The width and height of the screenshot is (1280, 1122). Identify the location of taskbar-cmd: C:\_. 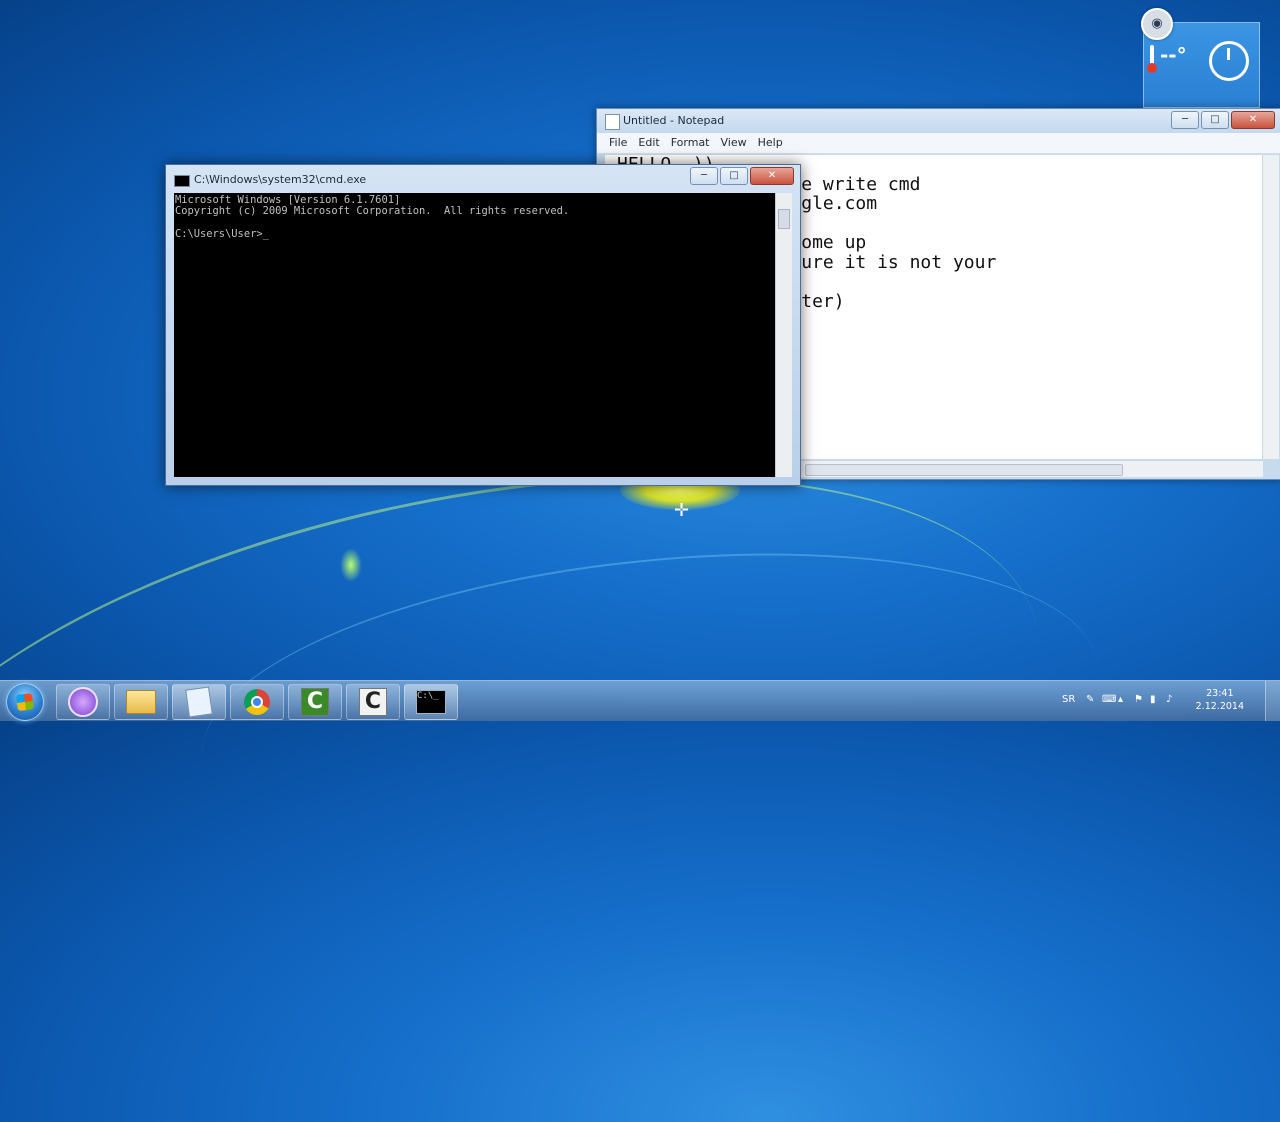
(431, 702).